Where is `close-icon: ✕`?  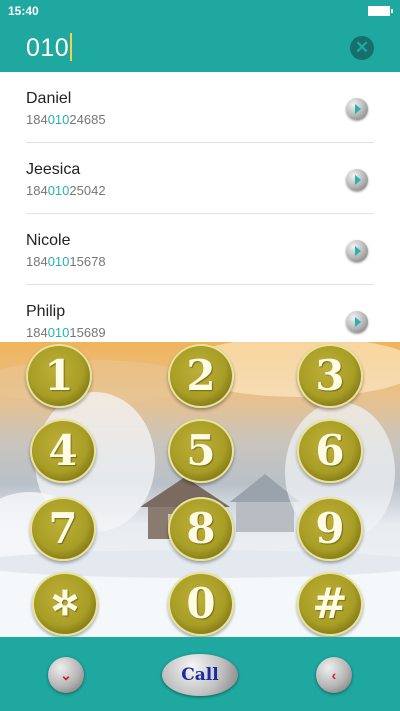
close-icon: ✕ is located at coordinates (362, 47).